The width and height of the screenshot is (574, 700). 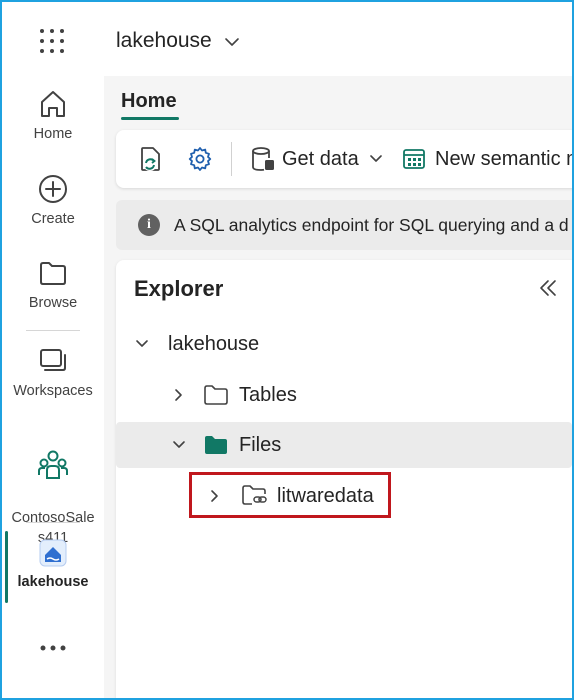 I want to click on get-data-button: Get data, so click(x=316, y=159).